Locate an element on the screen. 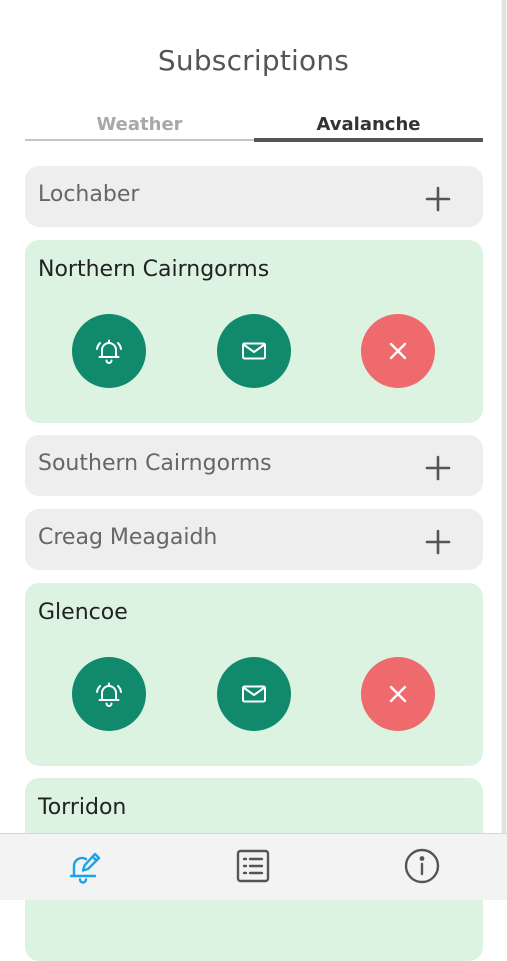  scrollbar-track is located at coordinates (504, 416).